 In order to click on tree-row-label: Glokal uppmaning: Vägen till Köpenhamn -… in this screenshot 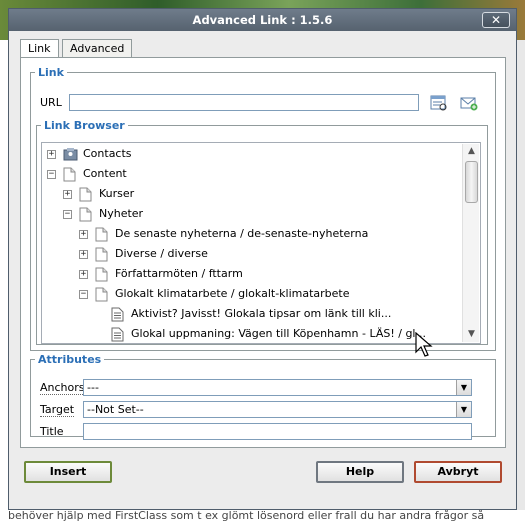, I will do `click(278, 333)`.